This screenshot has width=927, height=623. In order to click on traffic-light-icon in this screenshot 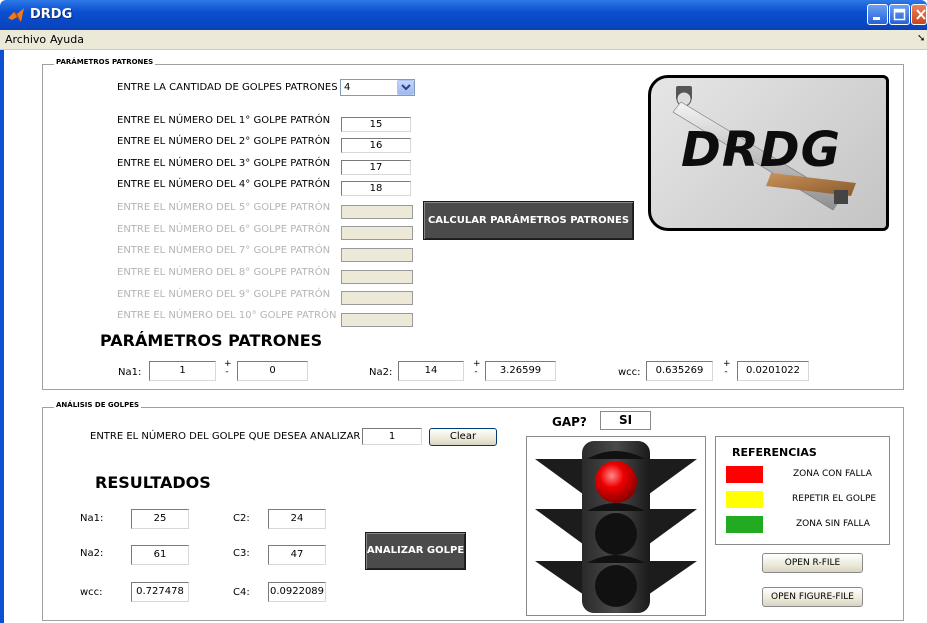, I will do `click(616, 527)`.